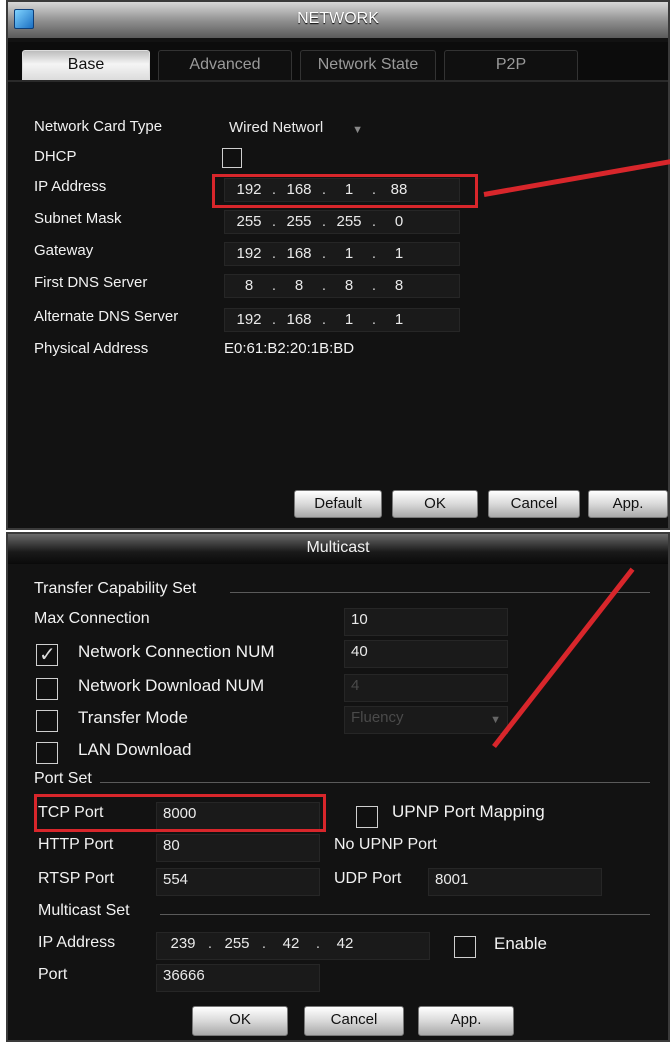 The height and width of the screenshot is (1042, 670). I want to click on lan-download-checkbox, so click(47, 753).